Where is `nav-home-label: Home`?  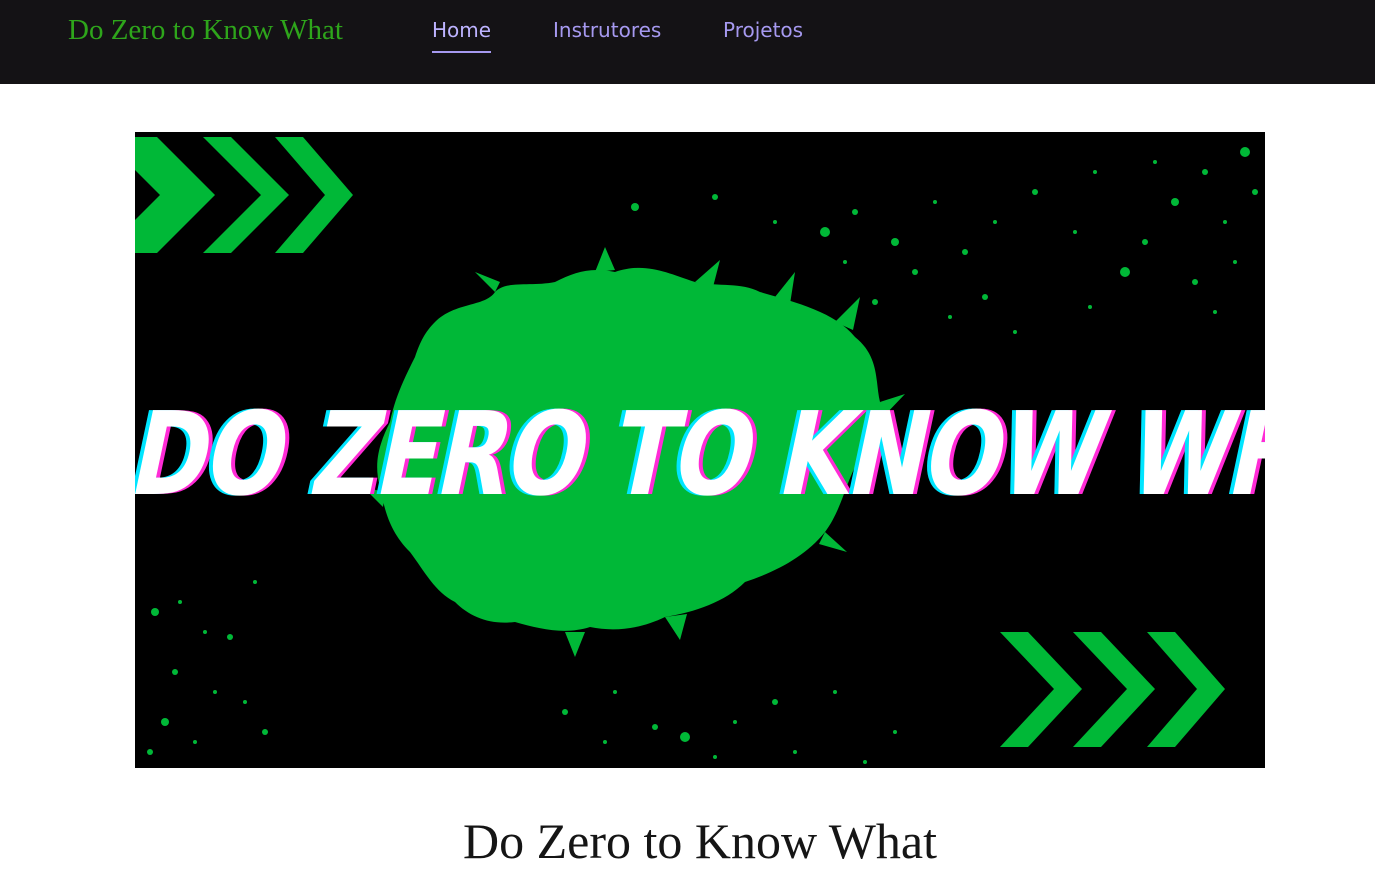 nav-home-label: Home is located at coordinates (462, 30).